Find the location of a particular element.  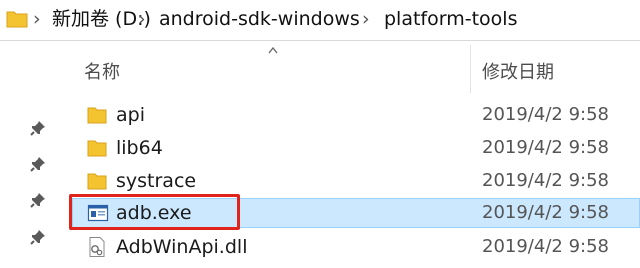

file-name: systrace is located at coordinates (156, 181).